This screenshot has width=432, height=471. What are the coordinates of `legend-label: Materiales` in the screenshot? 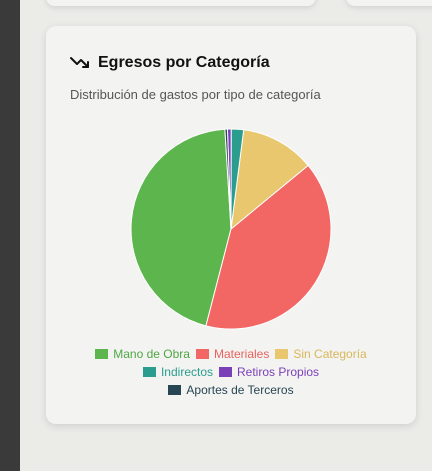 It's located at (241, 354).